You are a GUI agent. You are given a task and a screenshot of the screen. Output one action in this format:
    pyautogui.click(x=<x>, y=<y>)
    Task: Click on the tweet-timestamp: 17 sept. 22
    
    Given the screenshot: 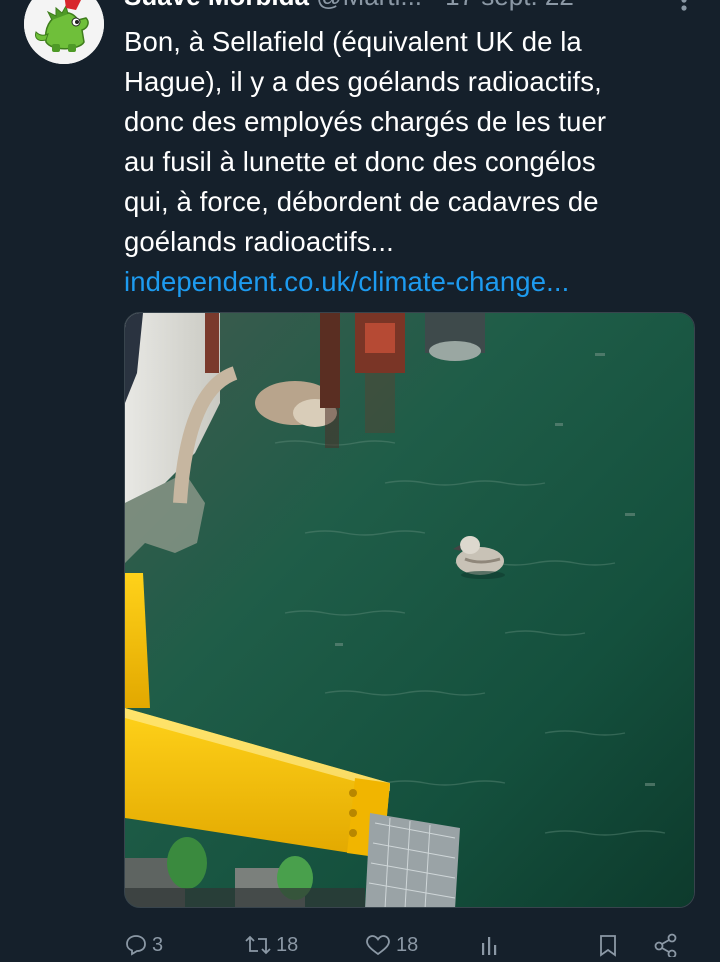 What is the action you would take?
    pyautogui.click(x=509, y=5)
    